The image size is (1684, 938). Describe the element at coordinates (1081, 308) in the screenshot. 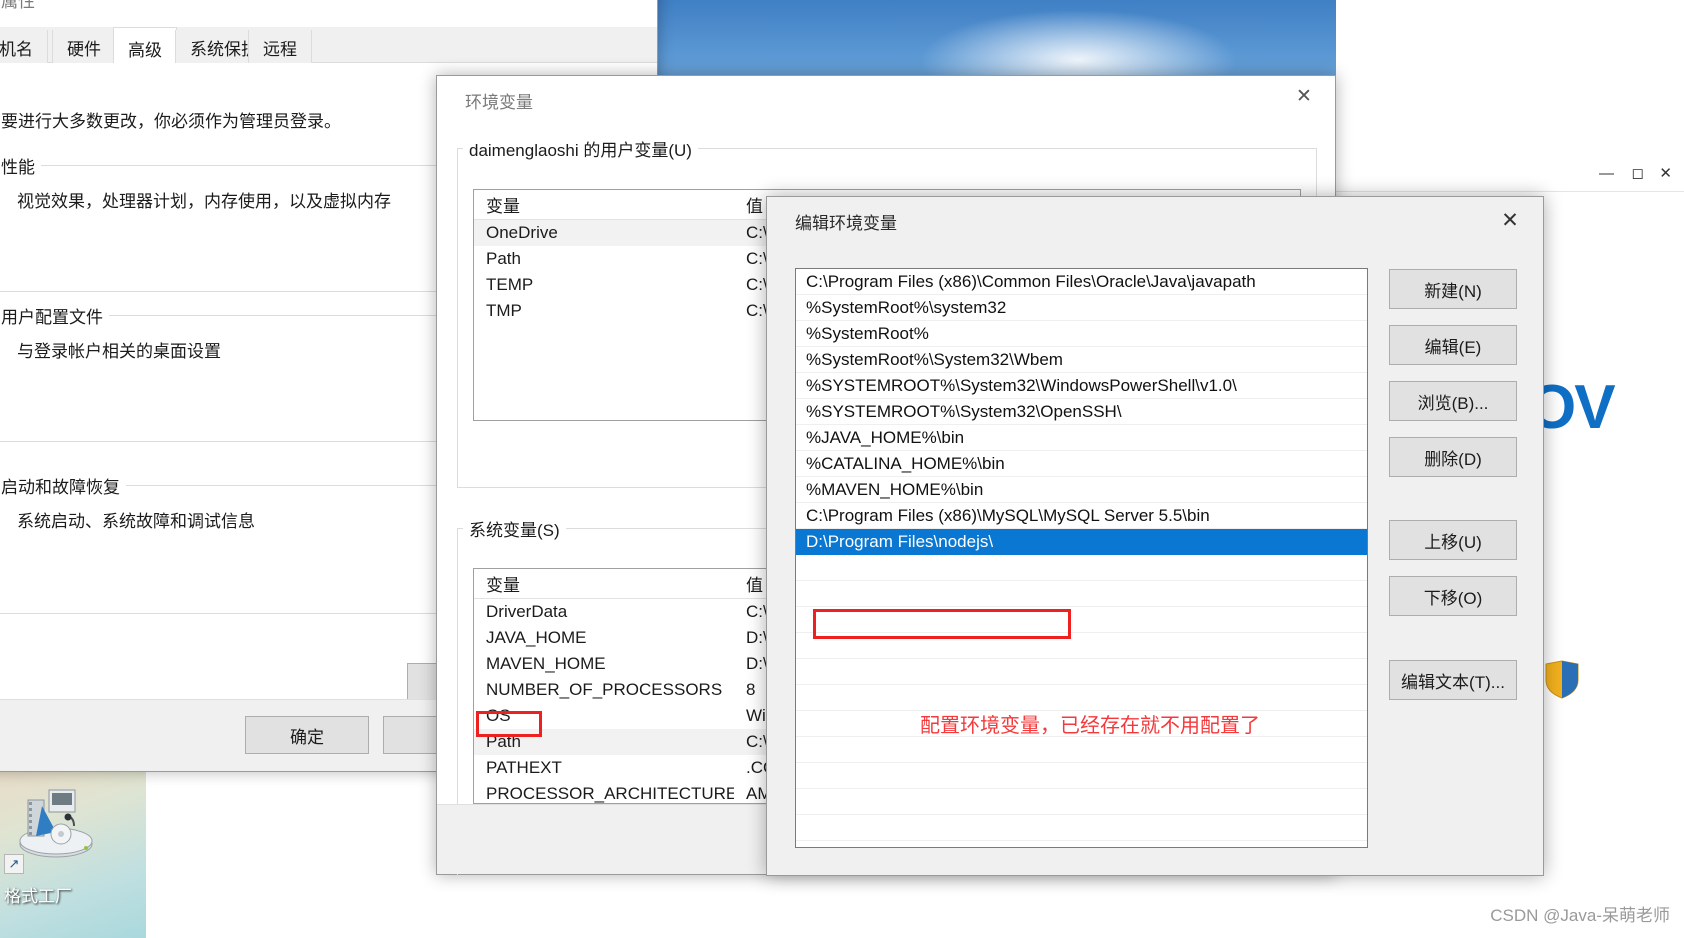

I see `list-item: %SystemRoot%\system32` at that location.